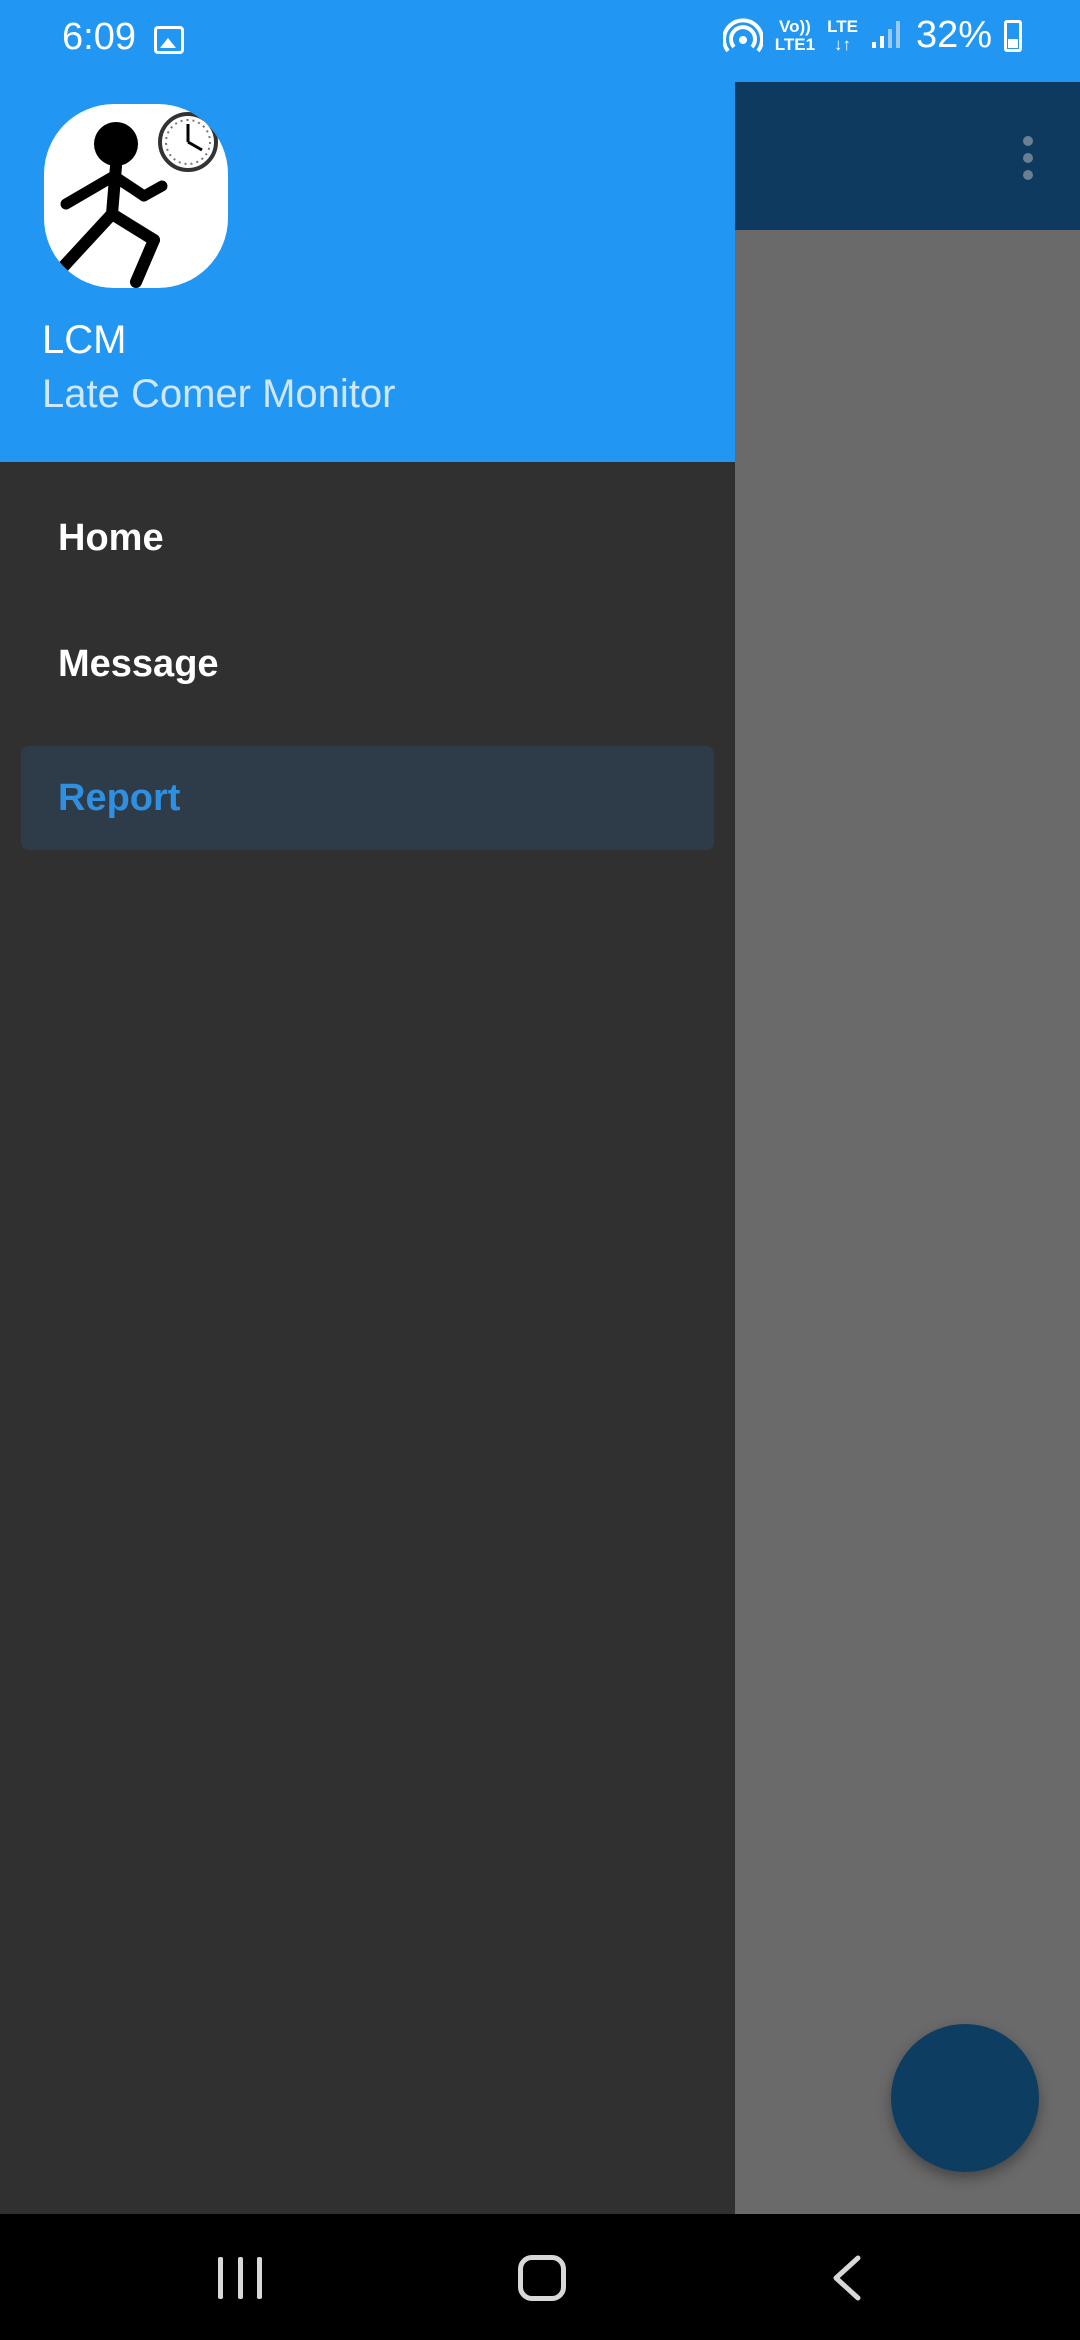 The width and height of the screenshot is (1080, 2340). Describe the element at coordinates (1028, 158) in the screenshot. I see `more-options-icon` at that location.